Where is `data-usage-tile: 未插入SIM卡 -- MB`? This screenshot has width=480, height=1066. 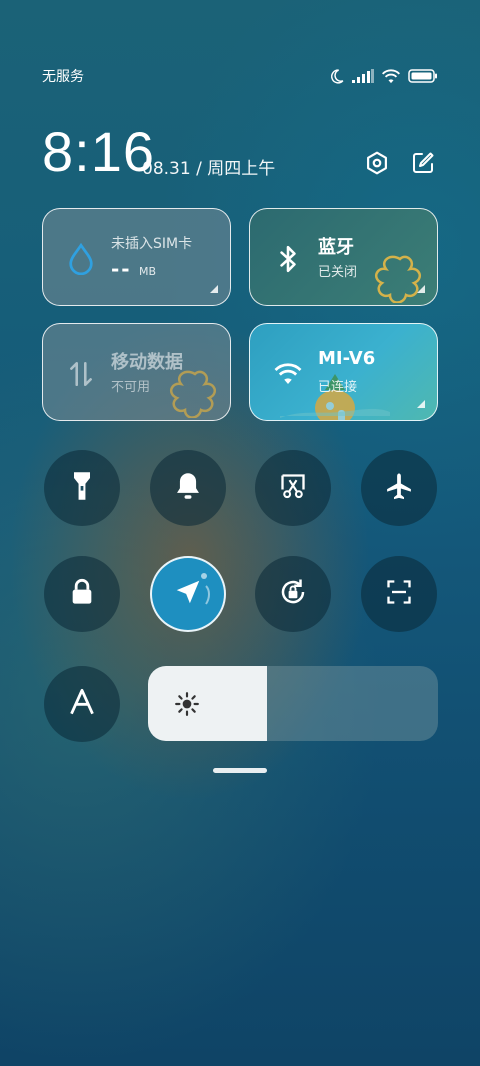
data-usage-tile: 未插入SIM卡 -- MB is located at coordinates (136, 257).